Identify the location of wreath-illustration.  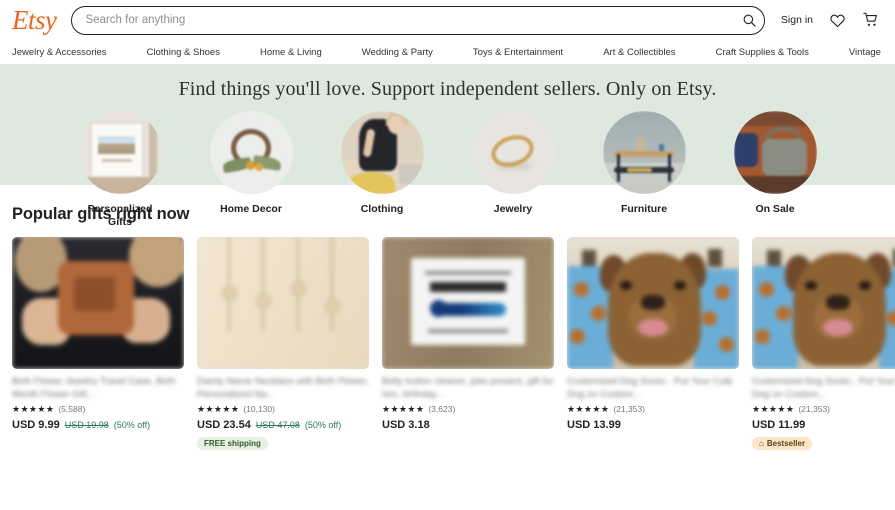
(251, 152).